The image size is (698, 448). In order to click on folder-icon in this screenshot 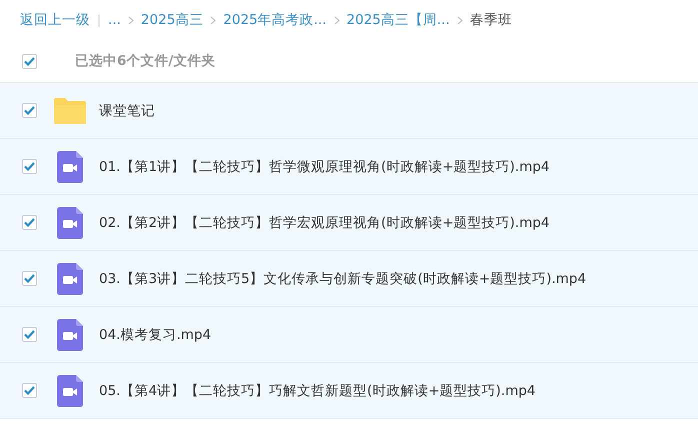, I will do `click(70, 110)`.